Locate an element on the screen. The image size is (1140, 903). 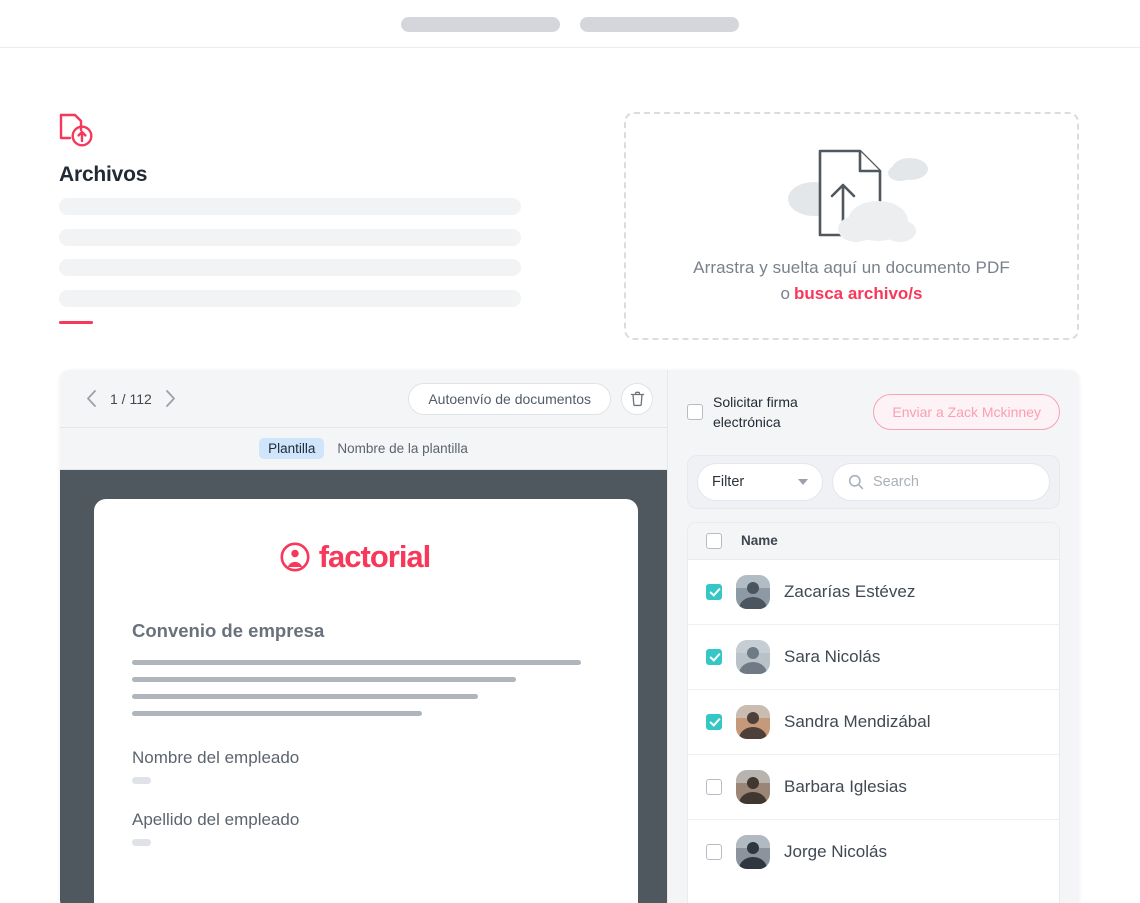
document-toolbar: 1 / 112 Autoenvío de documentos is located at coordinates (363, 399).